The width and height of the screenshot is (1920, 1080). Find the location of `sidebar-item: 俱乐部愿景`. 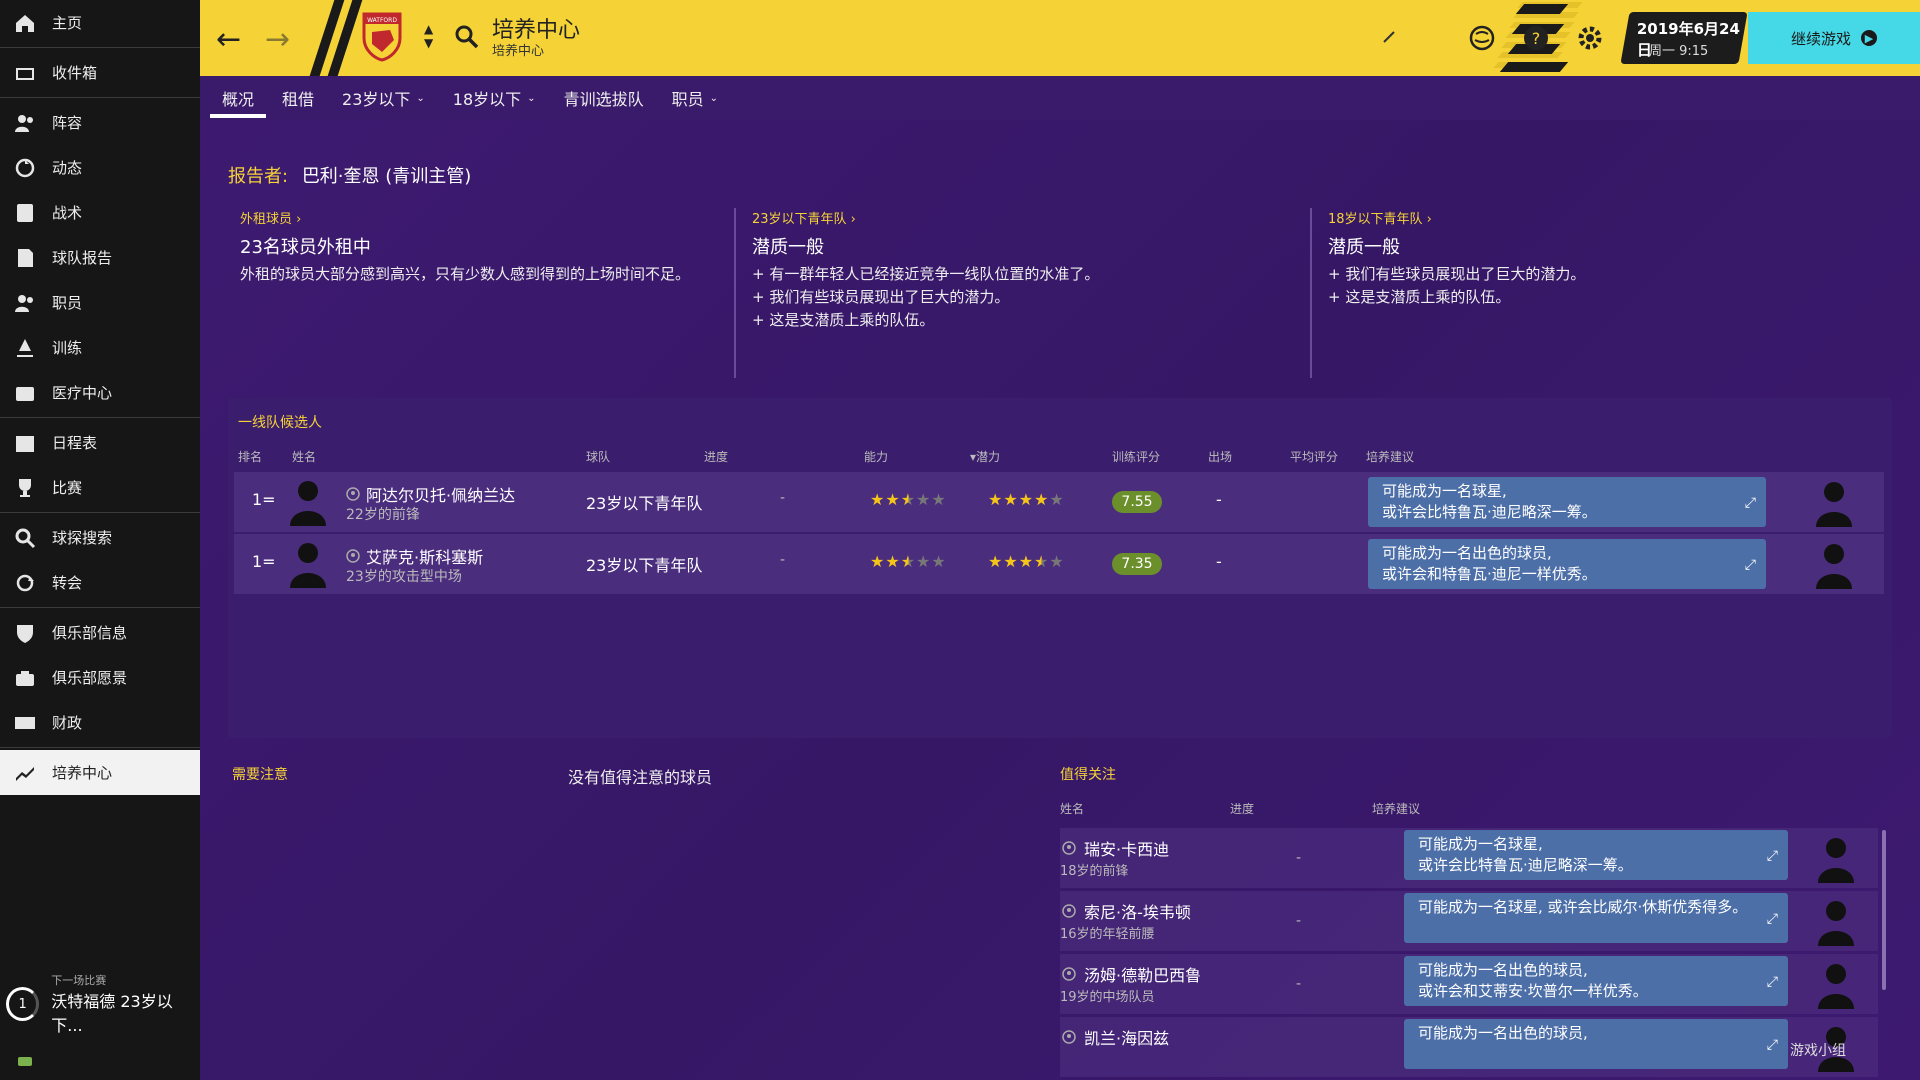

sidebar-item: 俱乐部愿景 is located at coordinates (100, 677).